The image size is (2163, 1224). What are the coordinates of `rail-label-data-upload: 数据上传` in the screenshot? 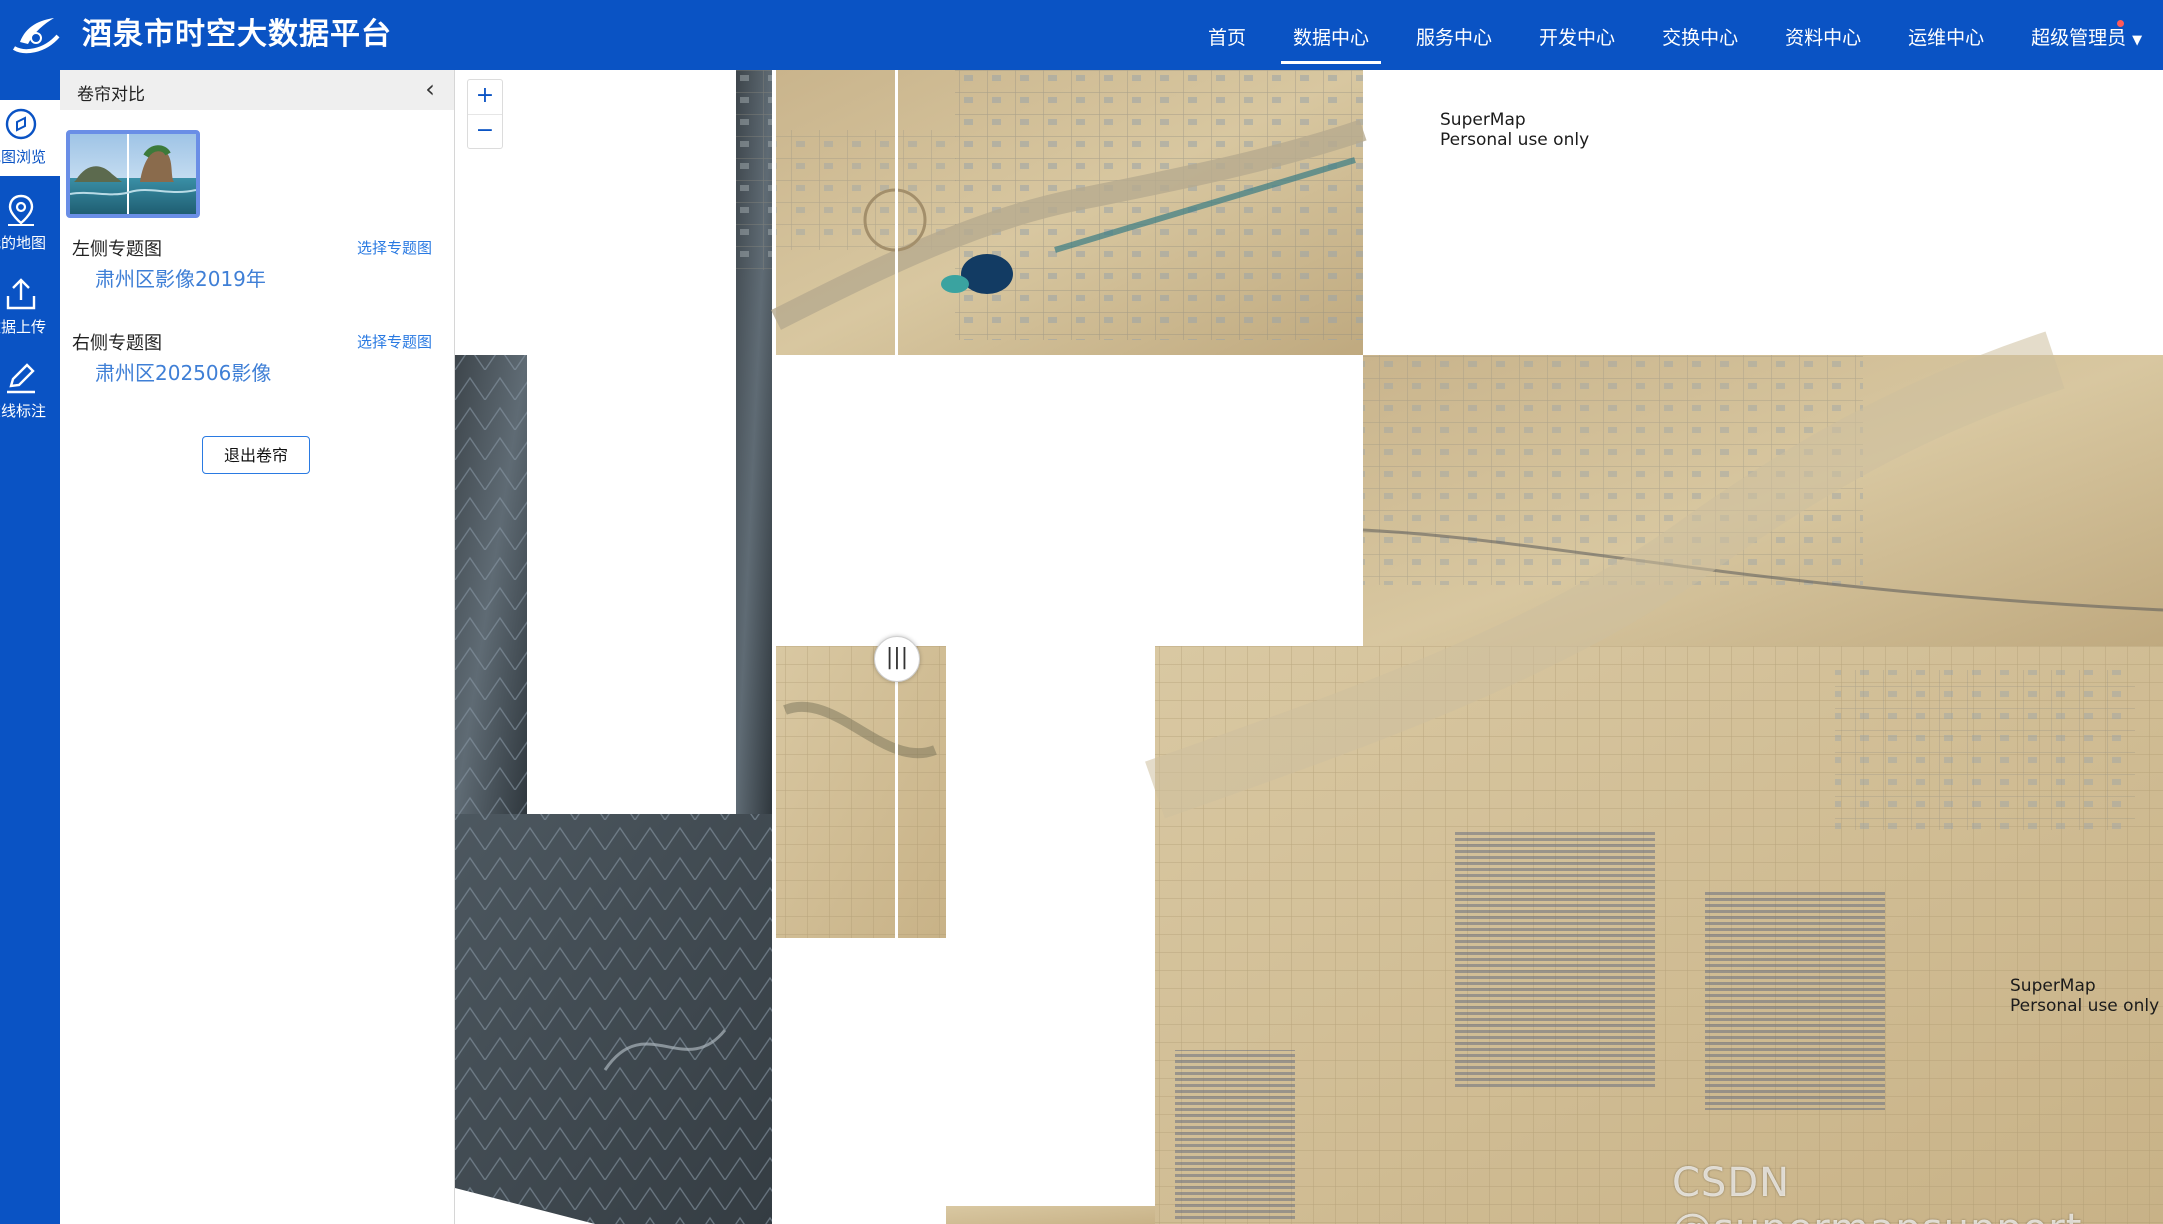 It's located at (23, 327).